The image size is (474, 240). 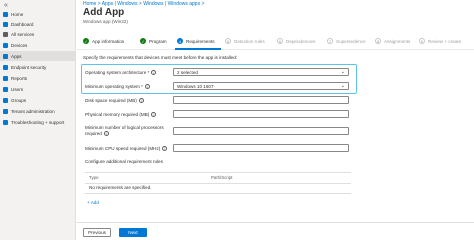 What do you see at coordinates (38, 45) in the screenshot?
I see `sidebar-item-devices: Devices` at bounding box center [38, 45].